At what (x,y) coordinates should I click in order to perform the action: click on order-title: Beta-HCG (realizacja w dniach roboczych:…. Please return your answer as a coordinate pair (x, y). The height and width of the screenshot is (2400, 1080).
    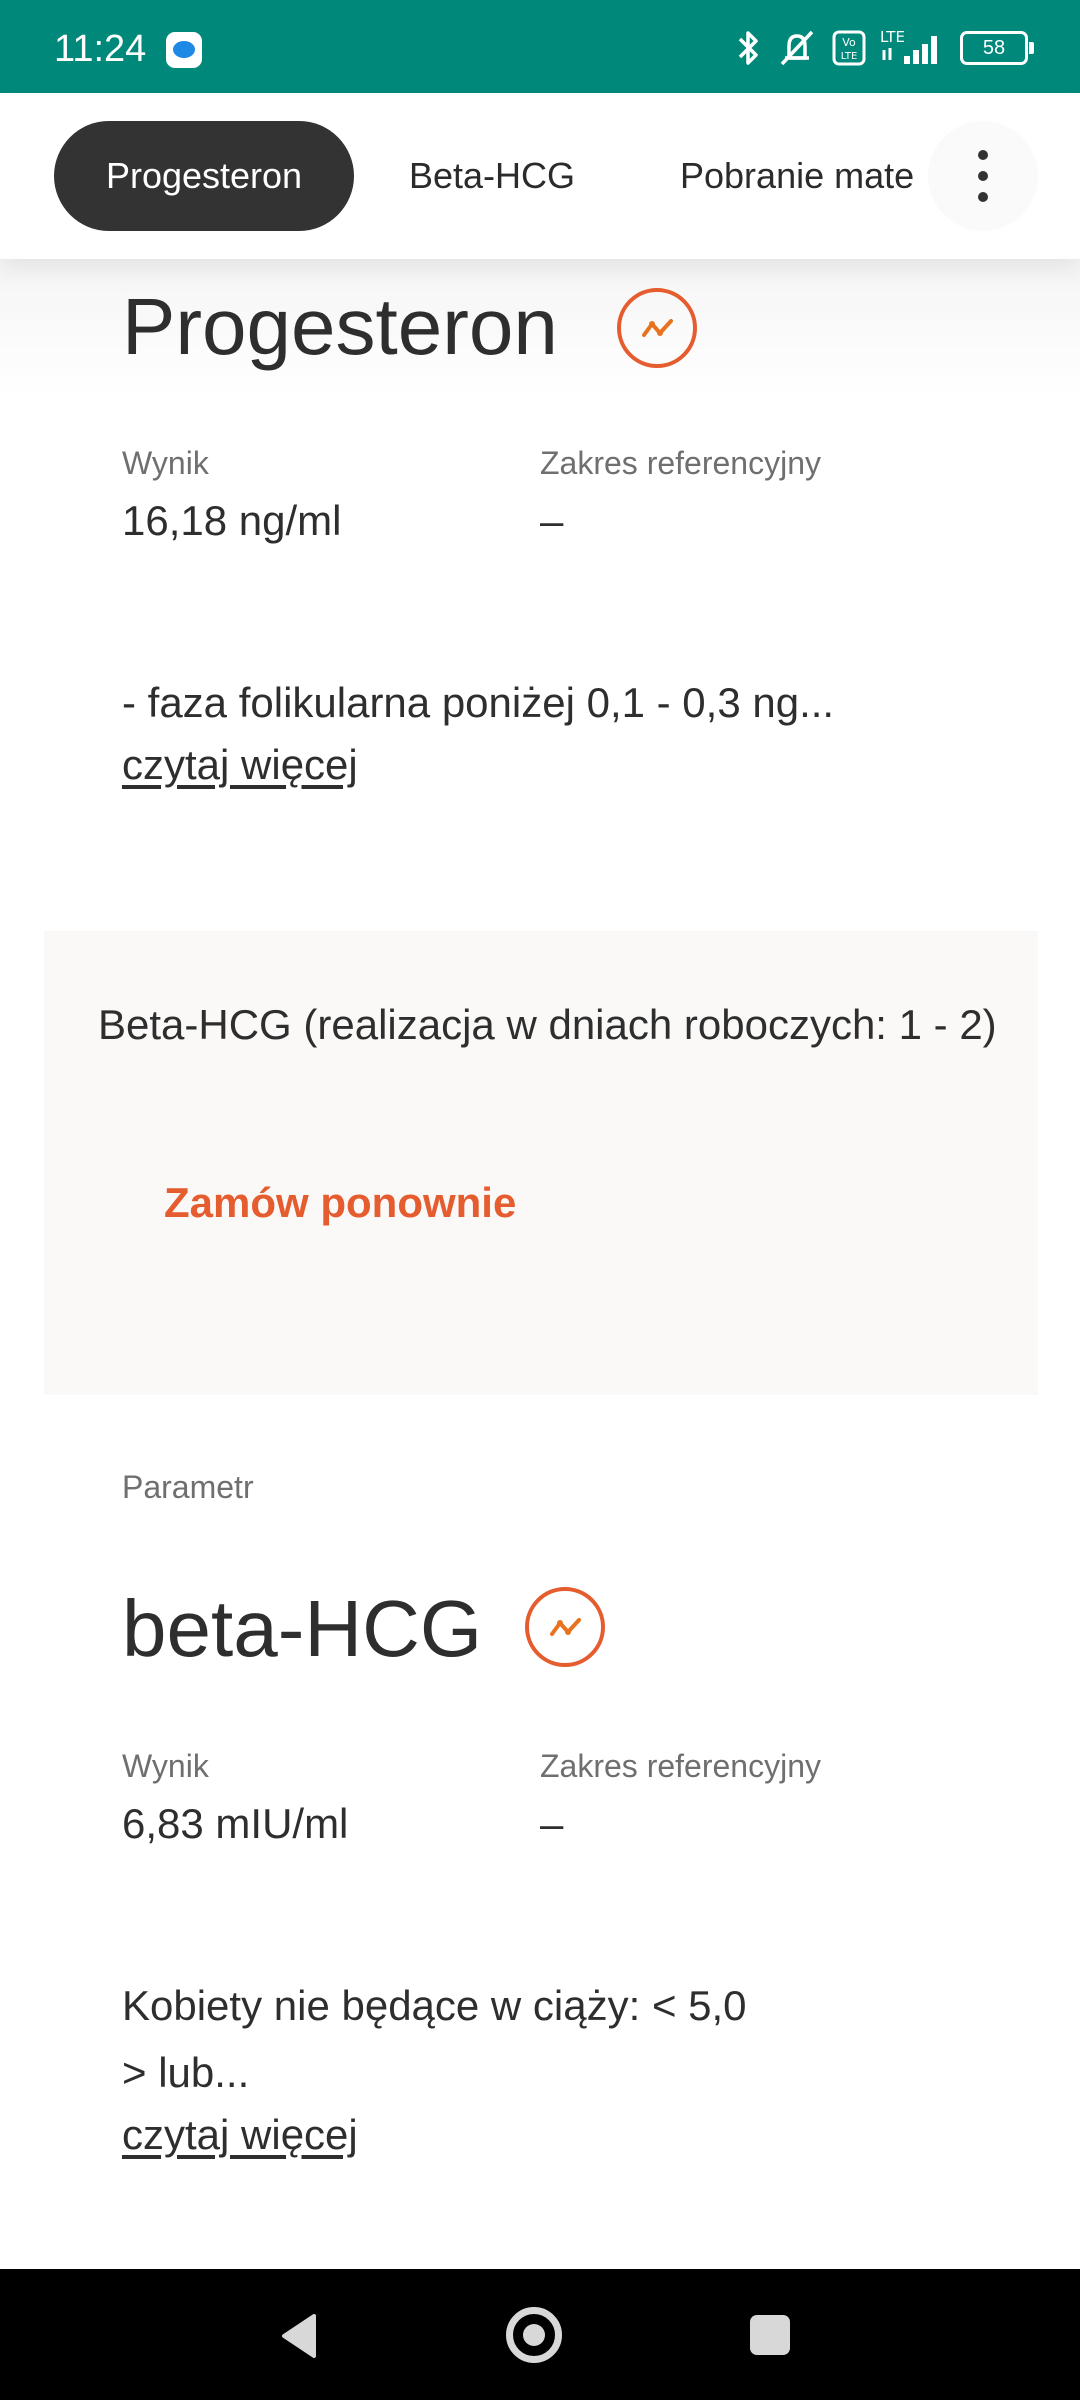
    Looking at the image, I should click on (547, 1024).